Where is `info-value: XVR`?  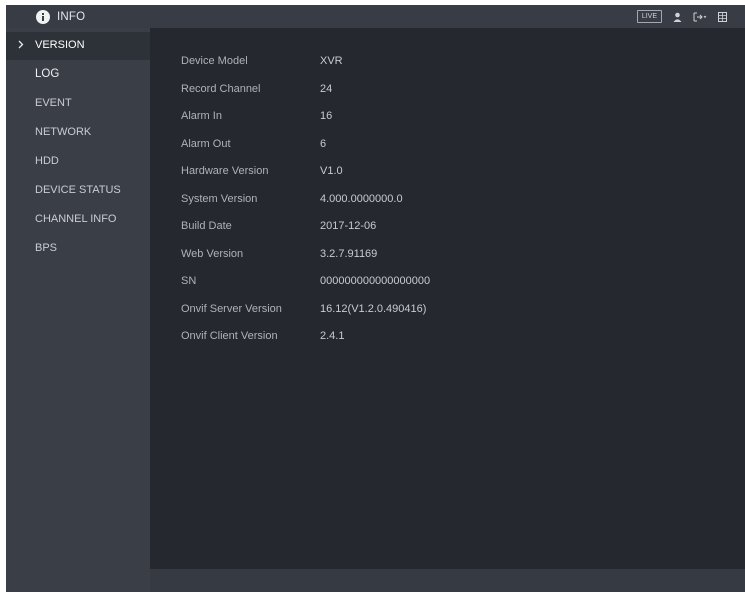 info-value: XVR is located at coordinates (331, 61).